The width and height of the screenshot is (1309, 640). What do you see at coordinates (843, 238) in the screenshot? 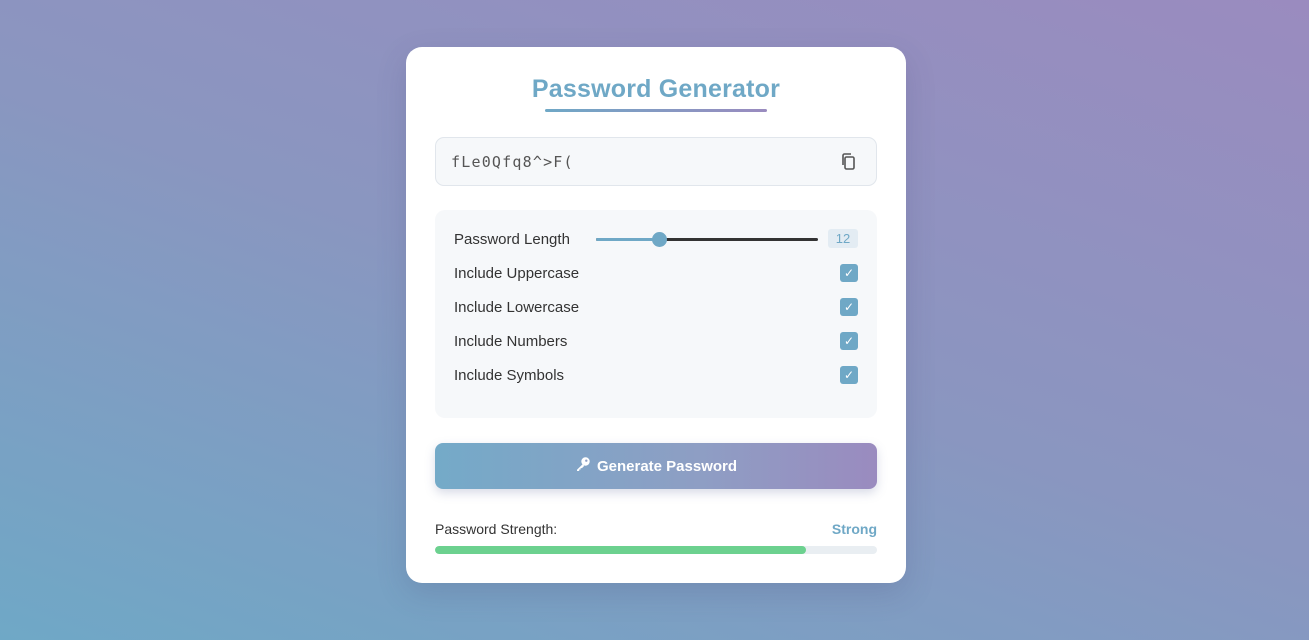
I see `length-value: 12` at bounding box center [843, 238].